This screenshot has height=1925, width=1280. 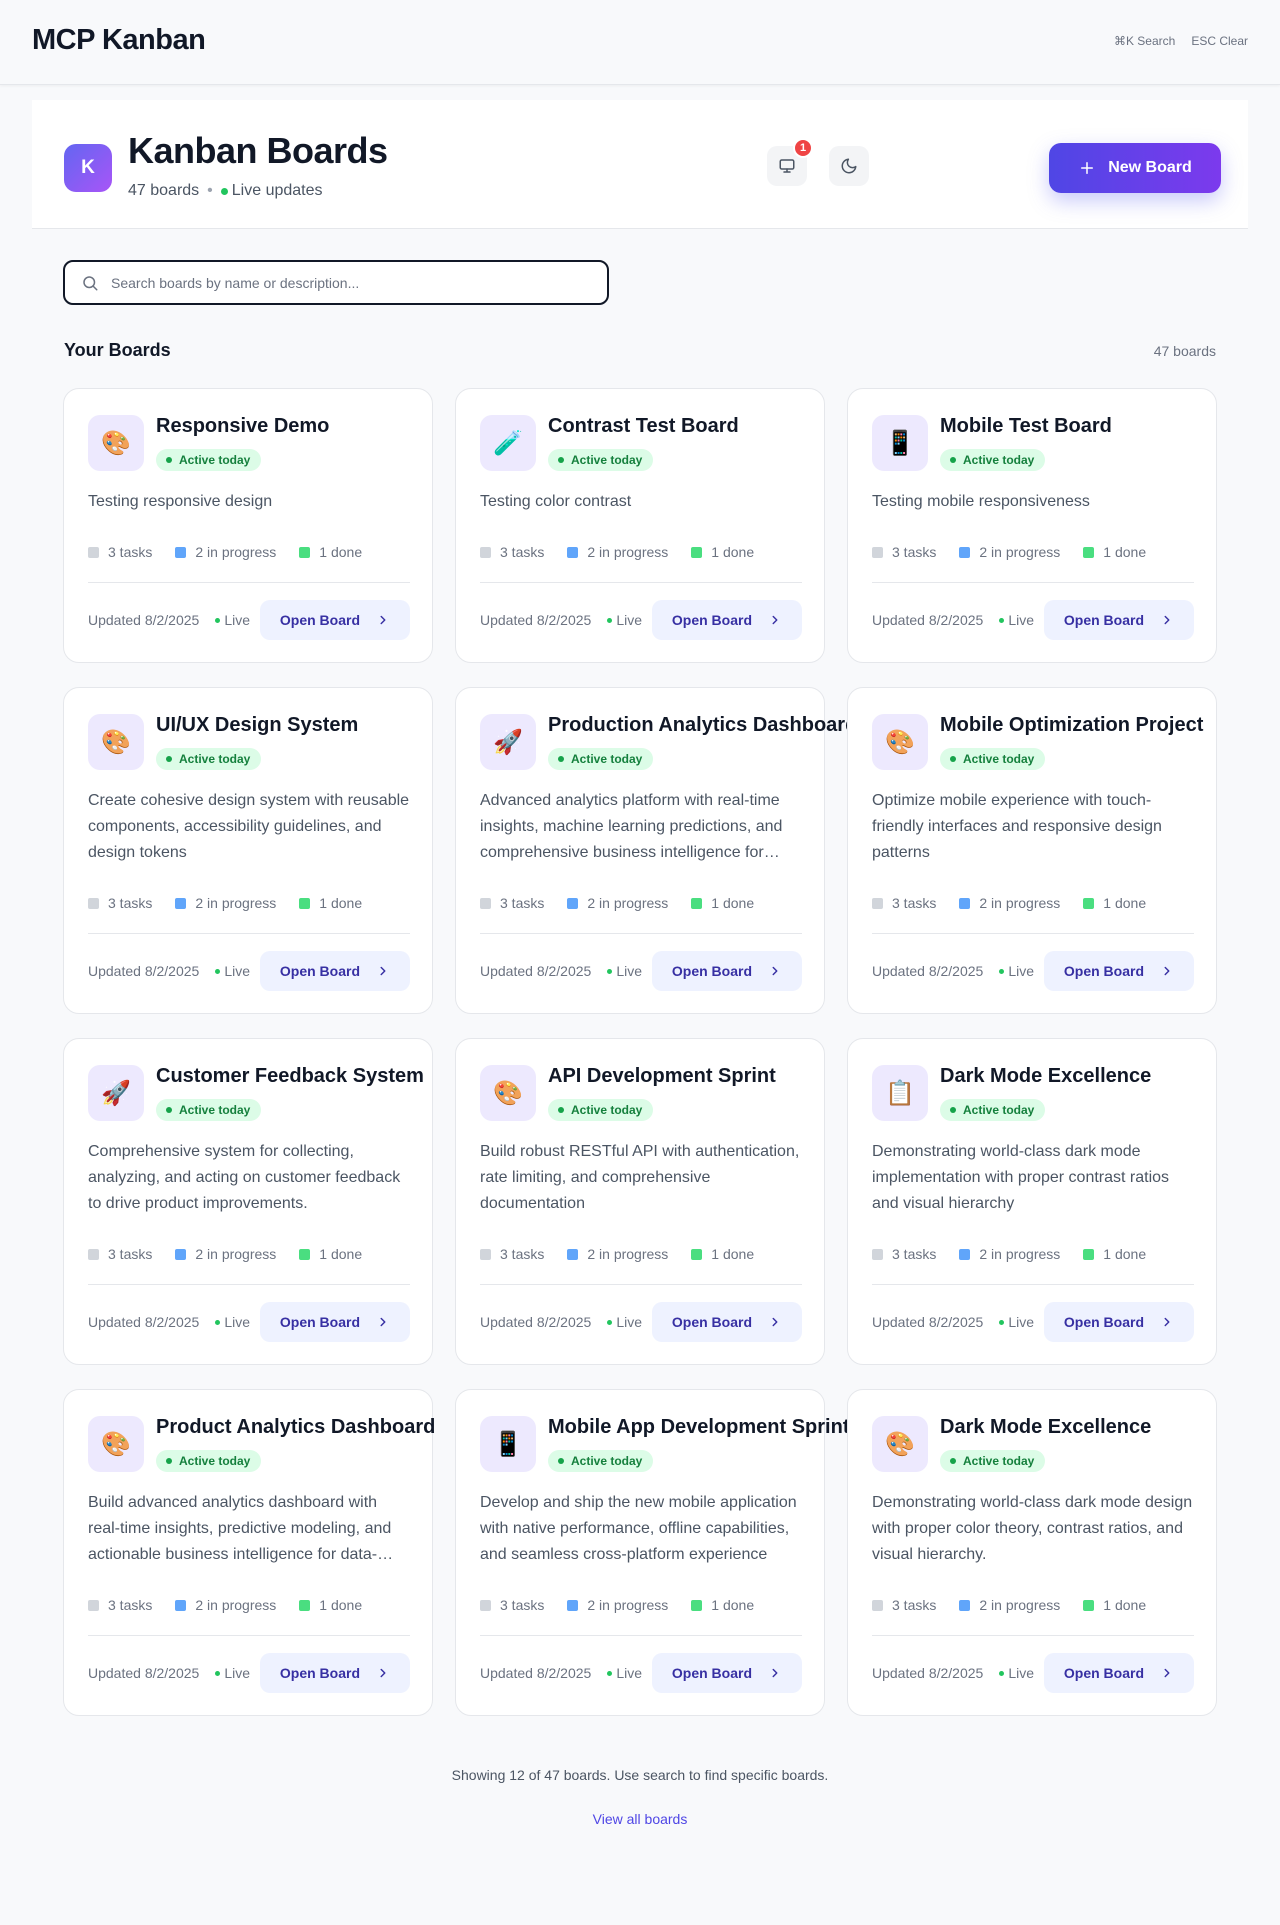 I want to click on done-swatch, so click(x=305, y=1605).